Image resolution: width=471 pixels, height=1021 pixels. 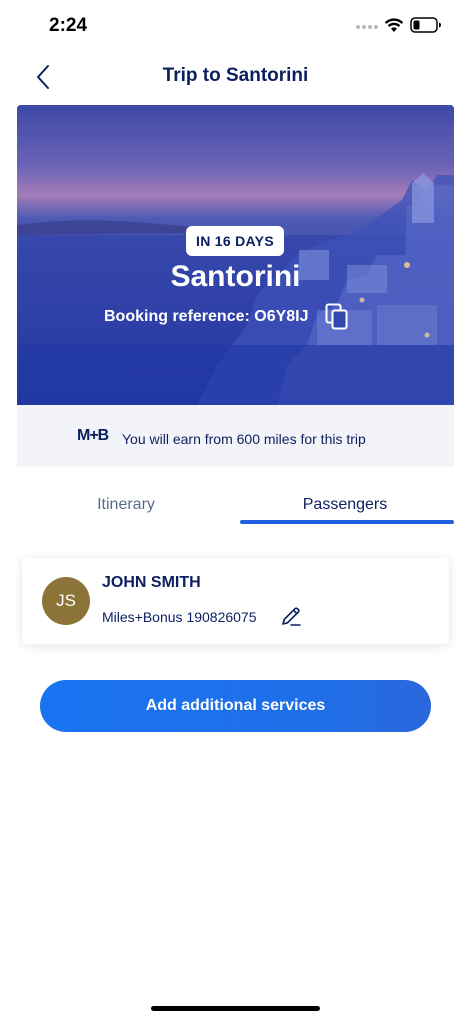 What do you see at coordinates (337, 317) in the screenshot?
I see `copy-icon` at bounding box center [337, 317].